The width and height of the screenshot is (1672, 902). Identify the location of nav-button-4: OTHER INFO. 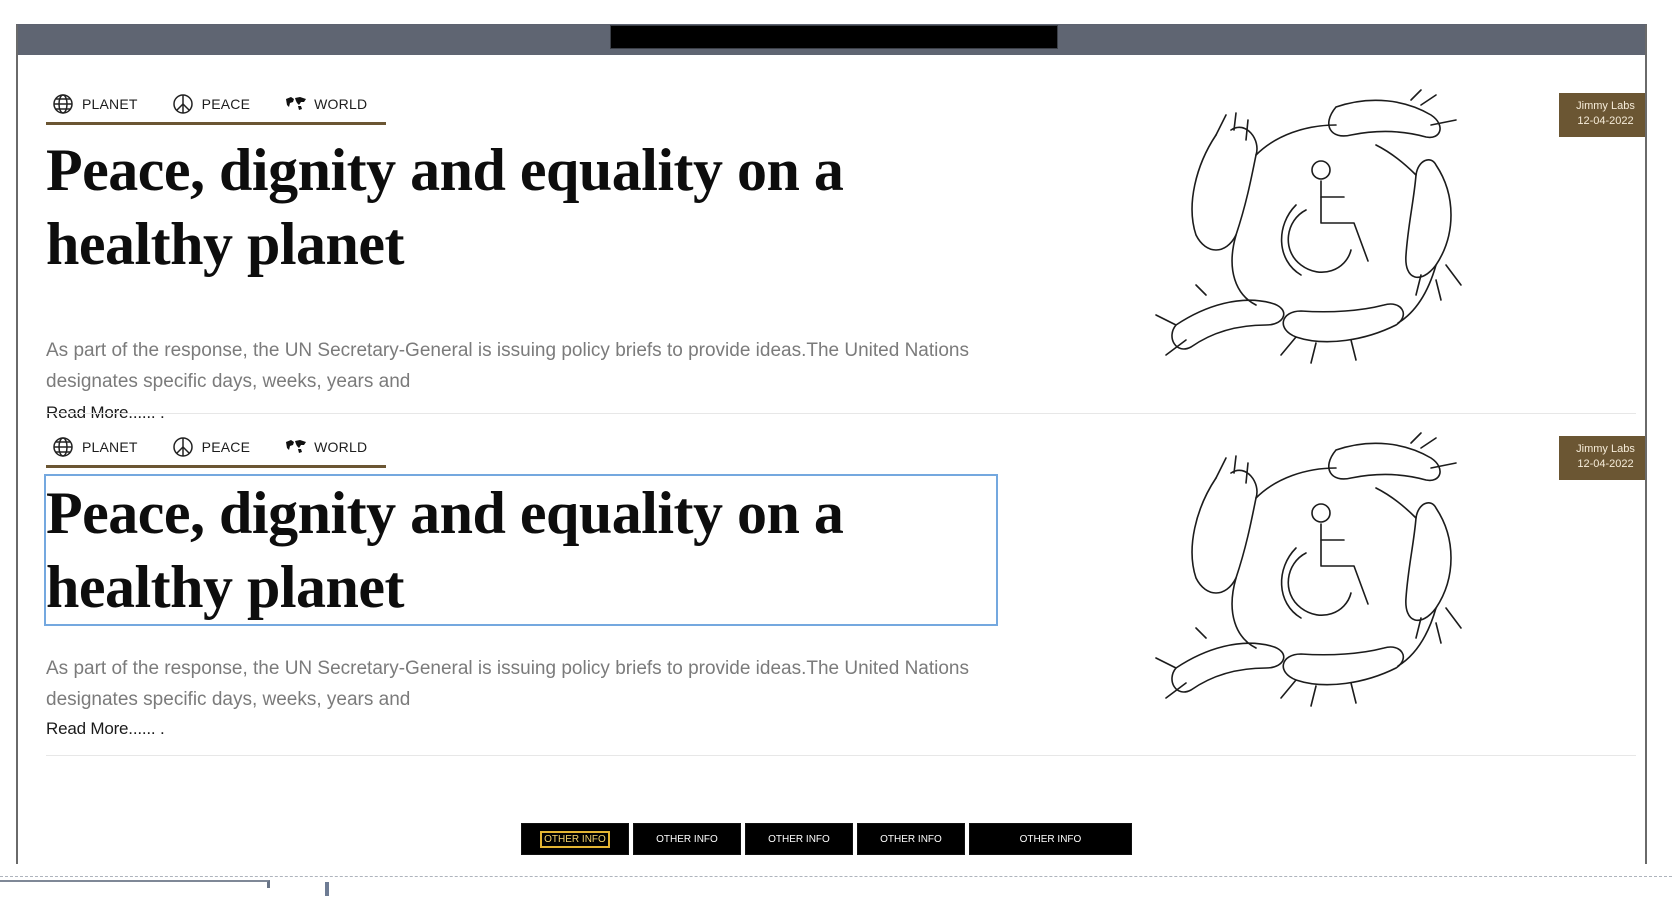
(911, 839).